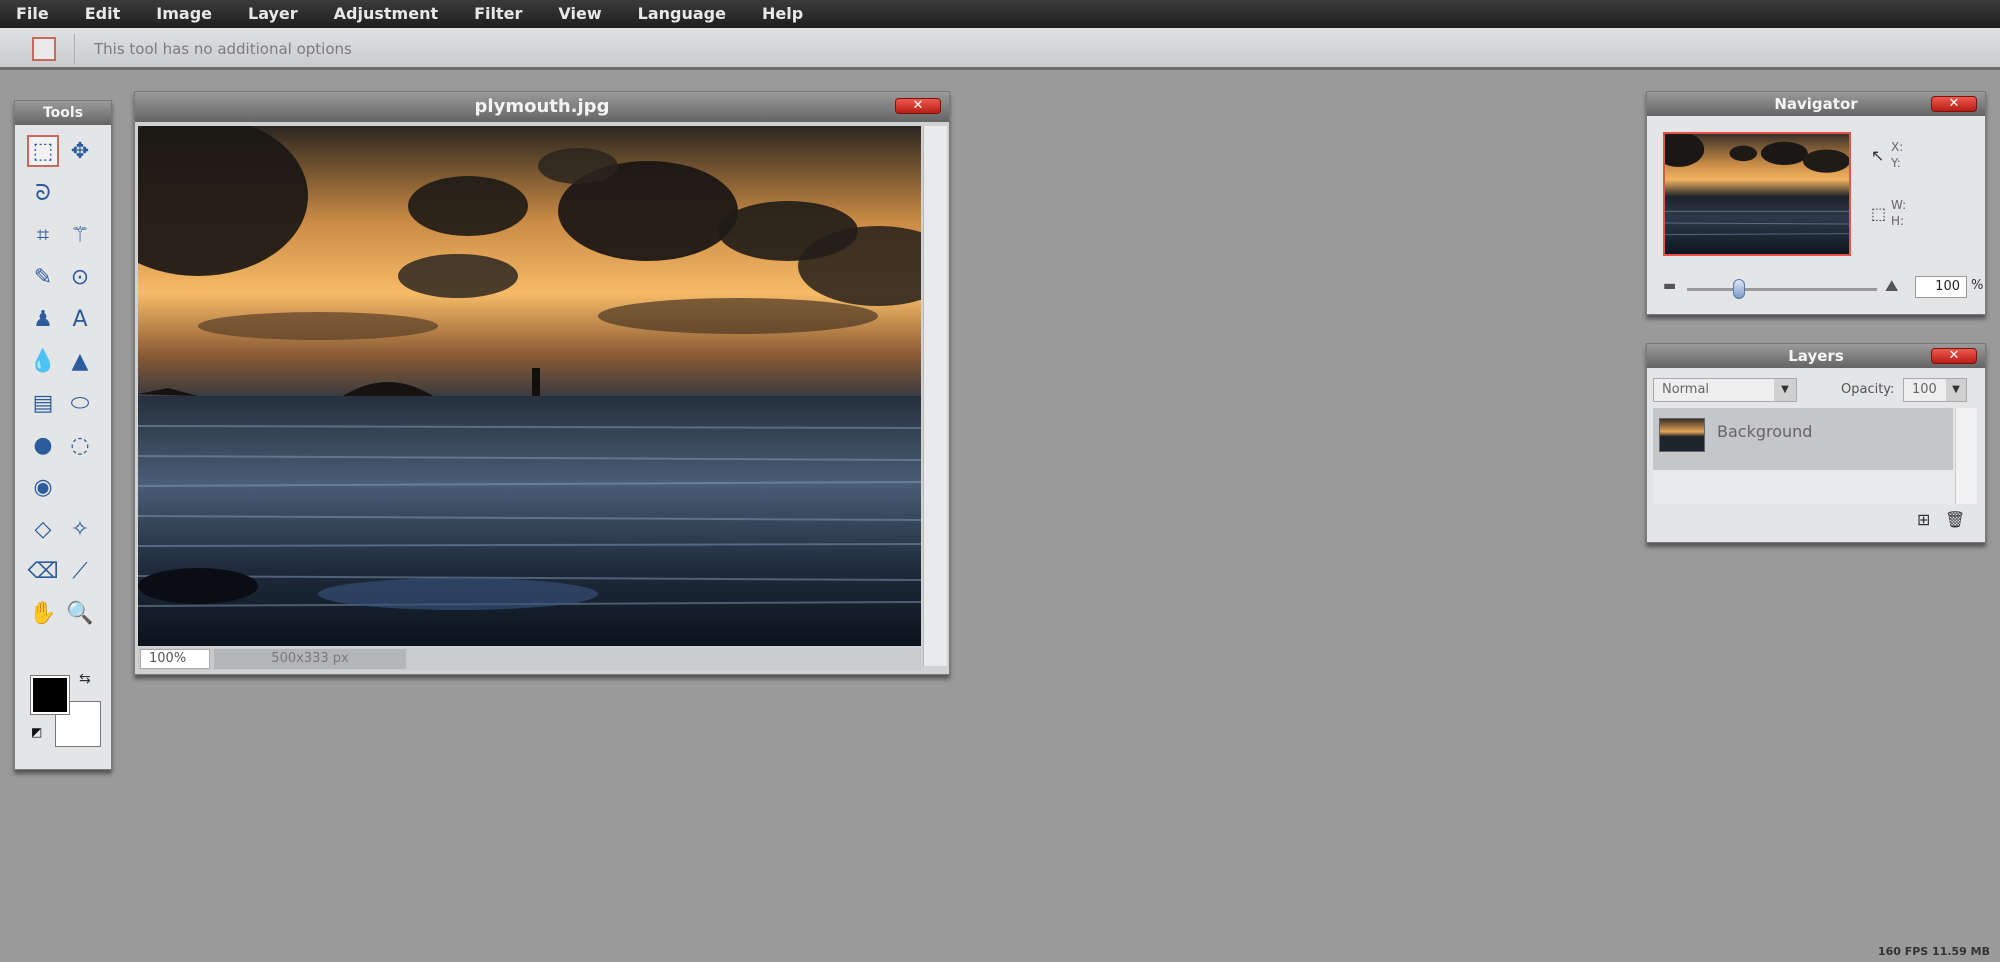 This screenshot has width=2000, height=962. I want to click on layer-name: Background, so click(1765, 431).